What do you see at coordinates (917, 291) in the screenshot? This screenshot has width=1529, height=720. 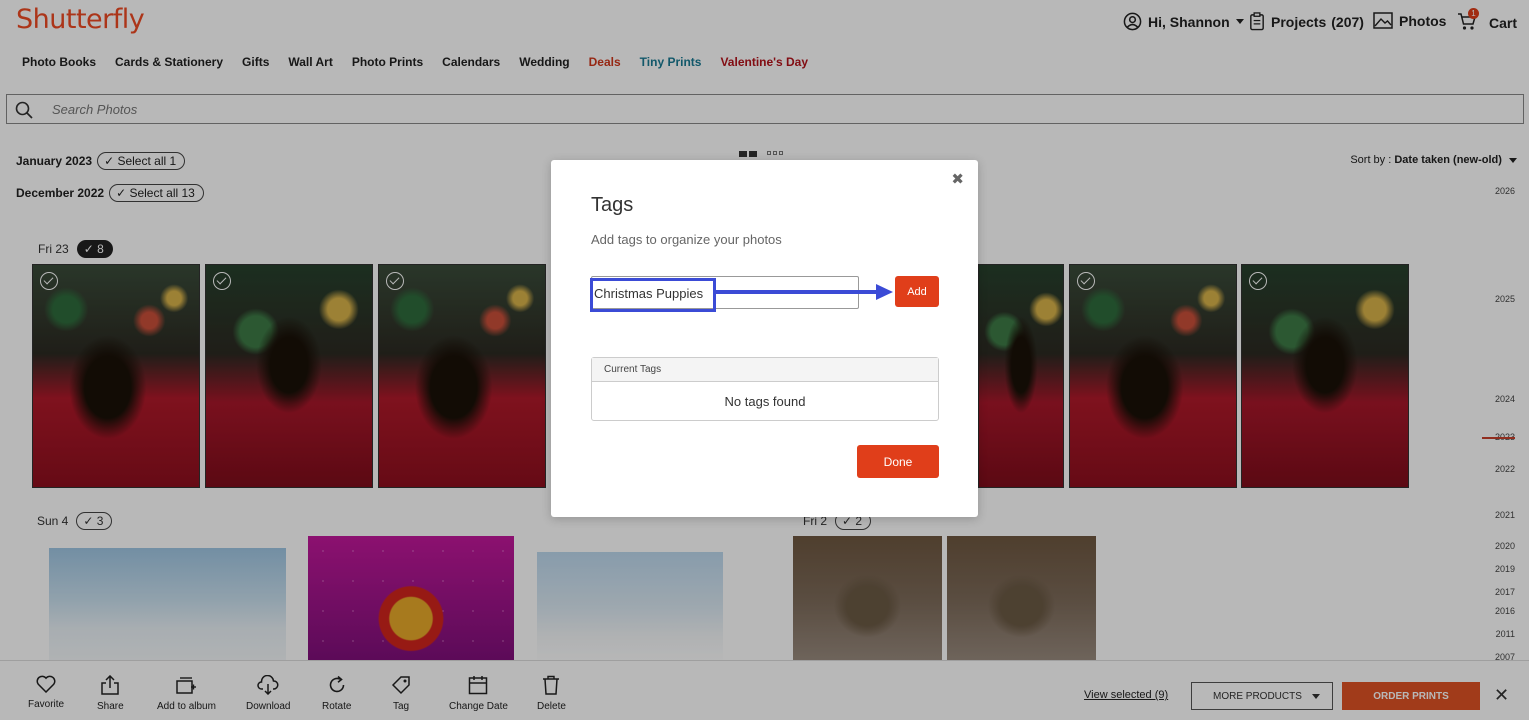 I see `add-tag-button: Add` at bounding box center [917, 291].